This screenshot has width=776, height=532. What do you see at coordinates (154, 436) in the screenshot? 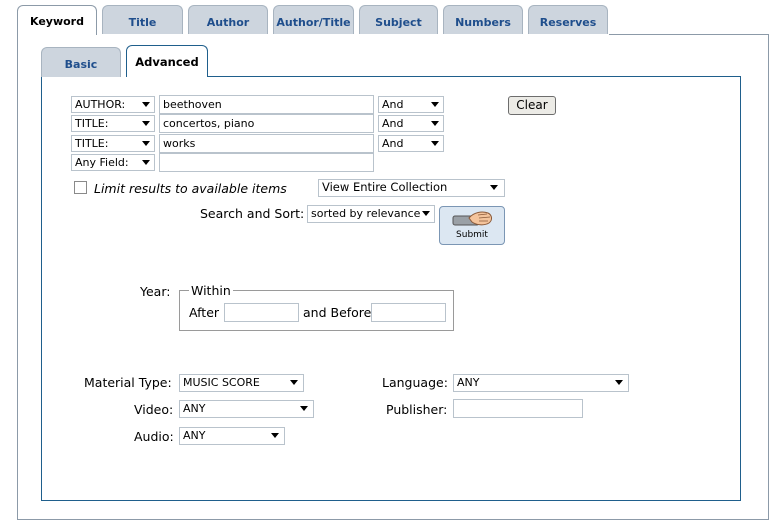
I see `audio-label: Audio:` at bounding box center [154, 436].